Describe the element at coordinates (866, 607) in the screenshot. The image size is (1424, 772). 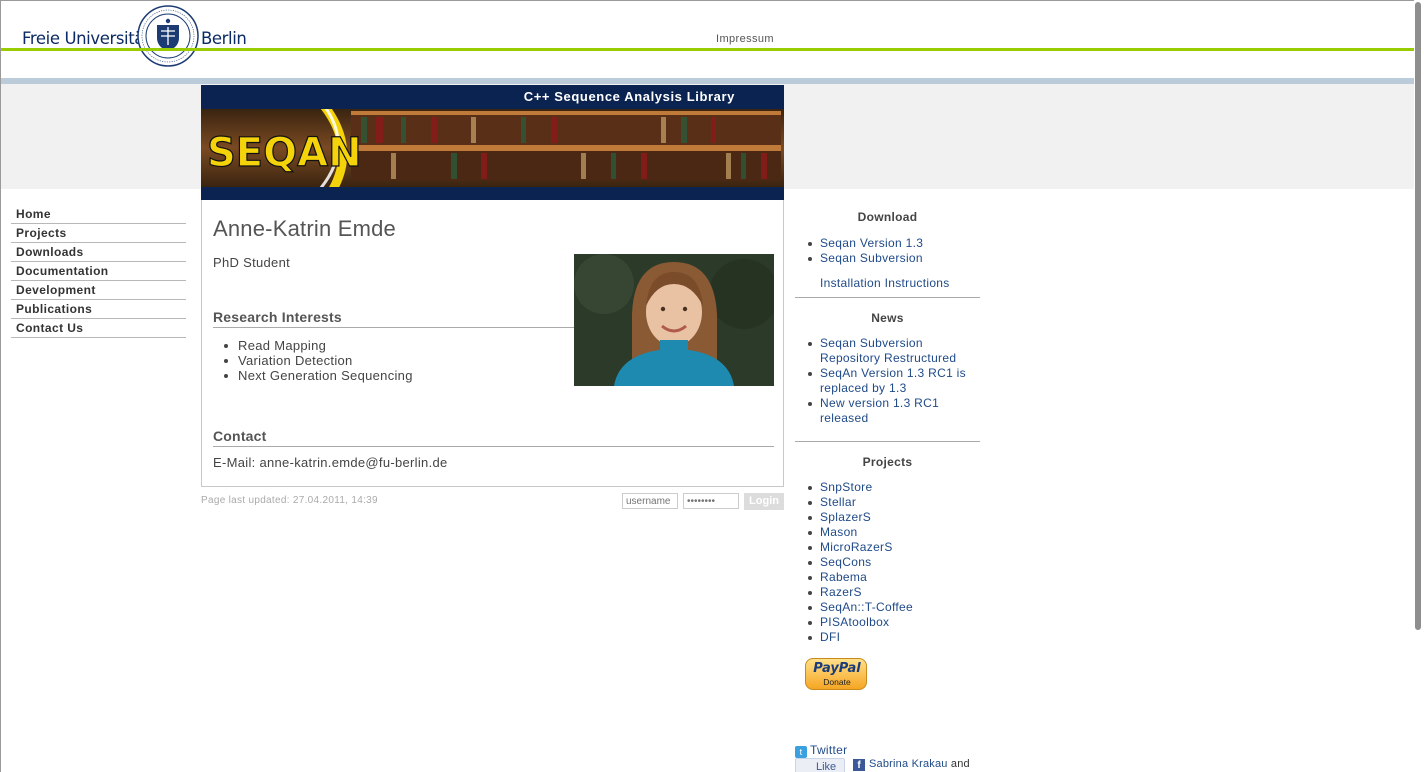
I see `project-link: SeqAn::T-Coffee` at that location.